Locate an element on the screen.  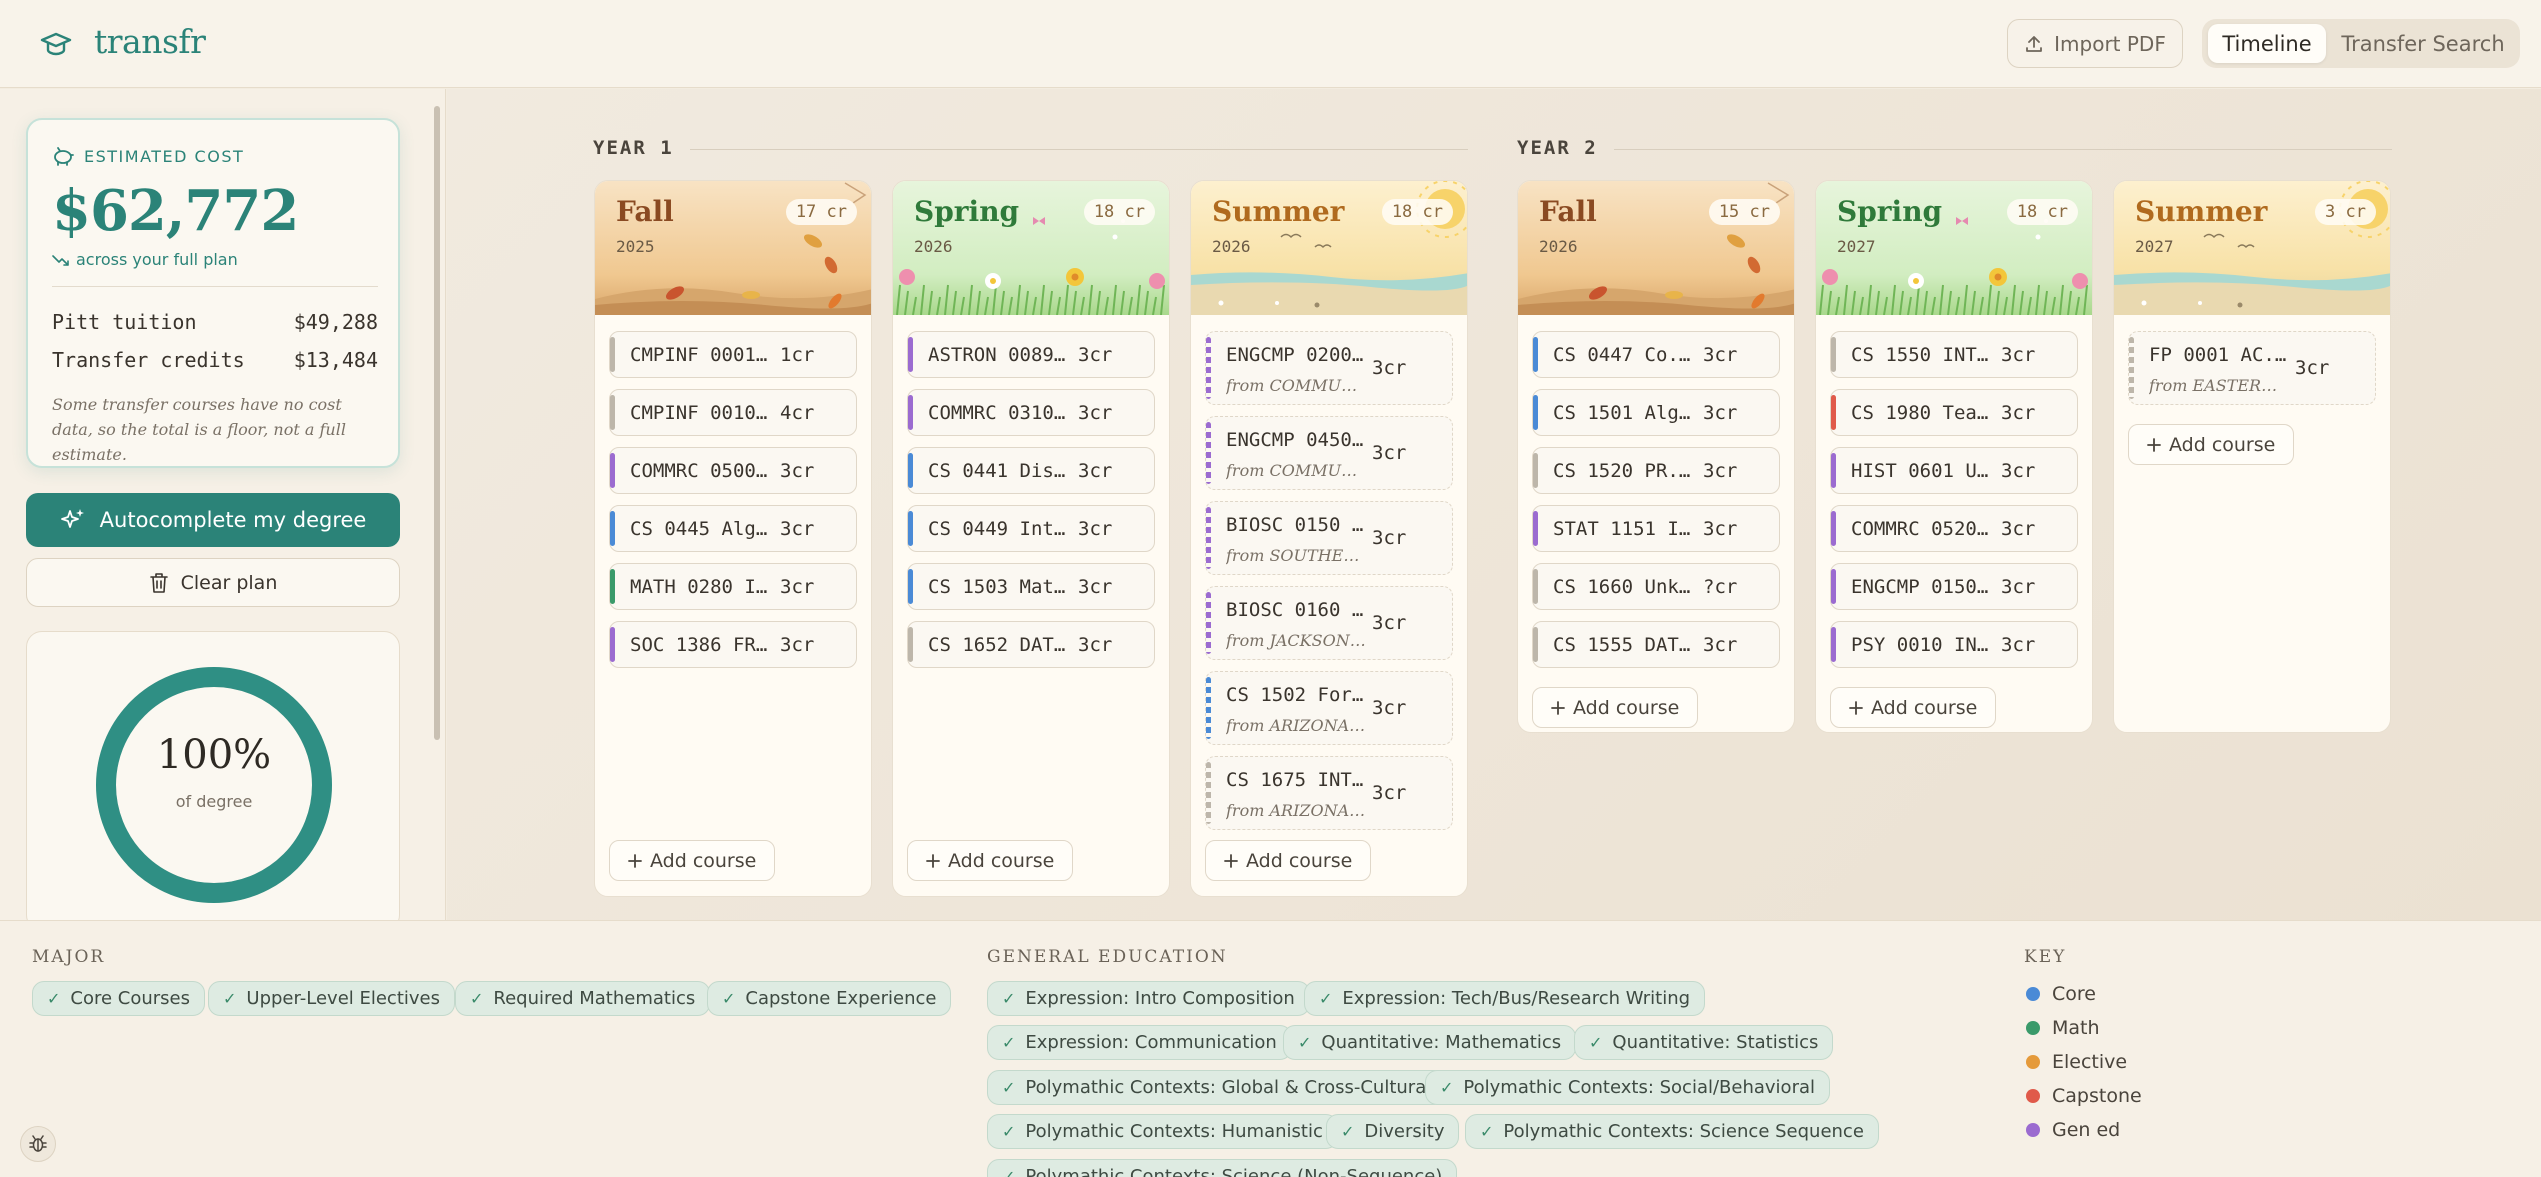
course-card: PSY 0010 IN... 3cr is located at coordinates (1954, 644).